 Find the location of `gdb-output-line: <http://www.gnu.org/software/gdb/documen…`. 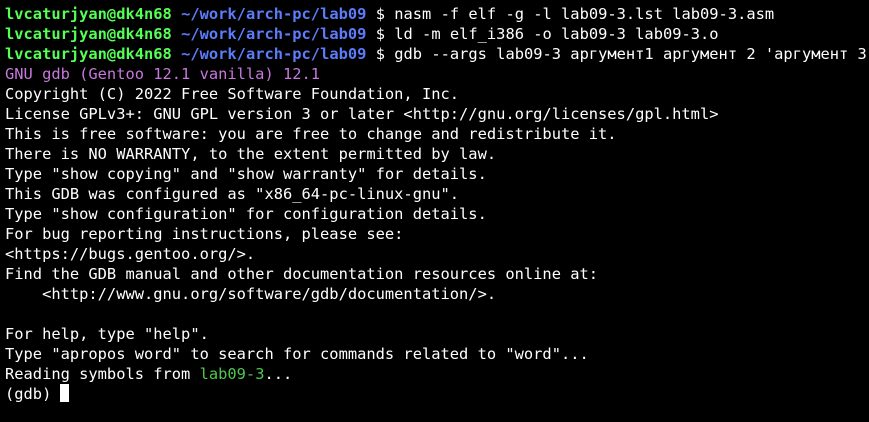

gdb-output-line: <http://www.gnu.org/software/gdb/documen… is located at coordinates (251, 294).